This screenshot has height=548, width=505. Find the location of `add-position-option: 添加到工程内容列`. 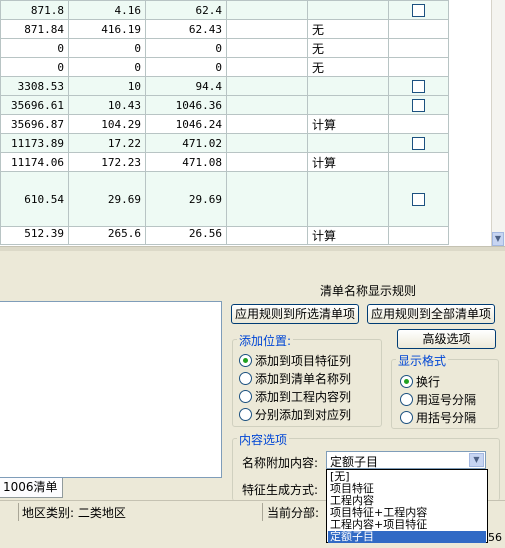

add-position-option: 添加到工程内容列 is located at coordinates (295, 396).